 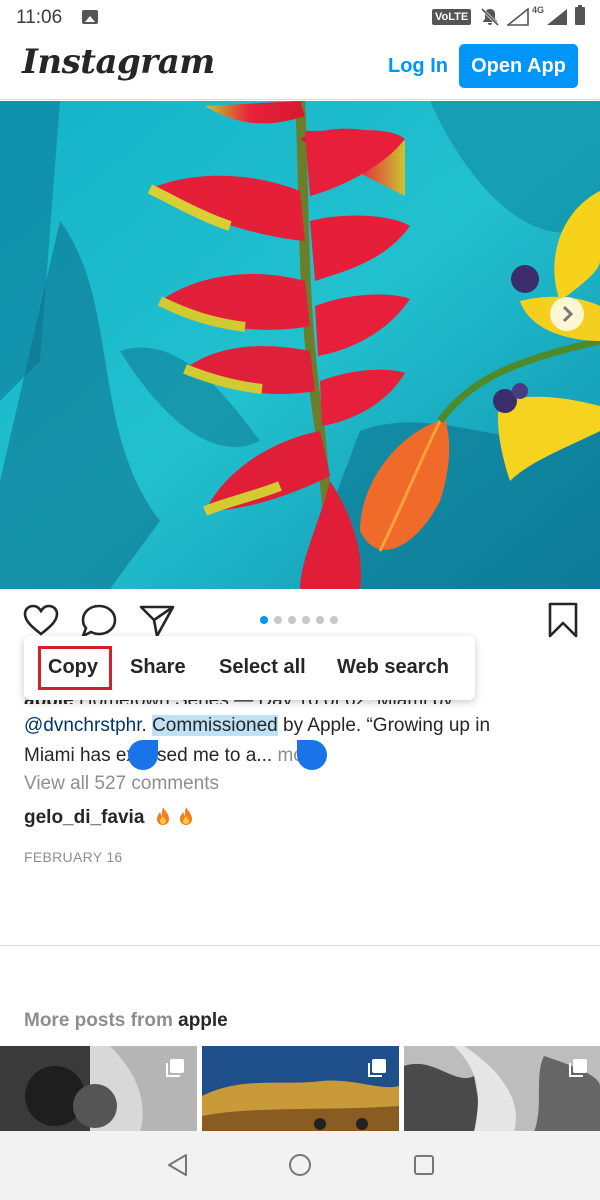 What do you see at coordinates (158, 667) in the screenshot?
I see `share-menu-item: Share` at bounding box center [158, 667].